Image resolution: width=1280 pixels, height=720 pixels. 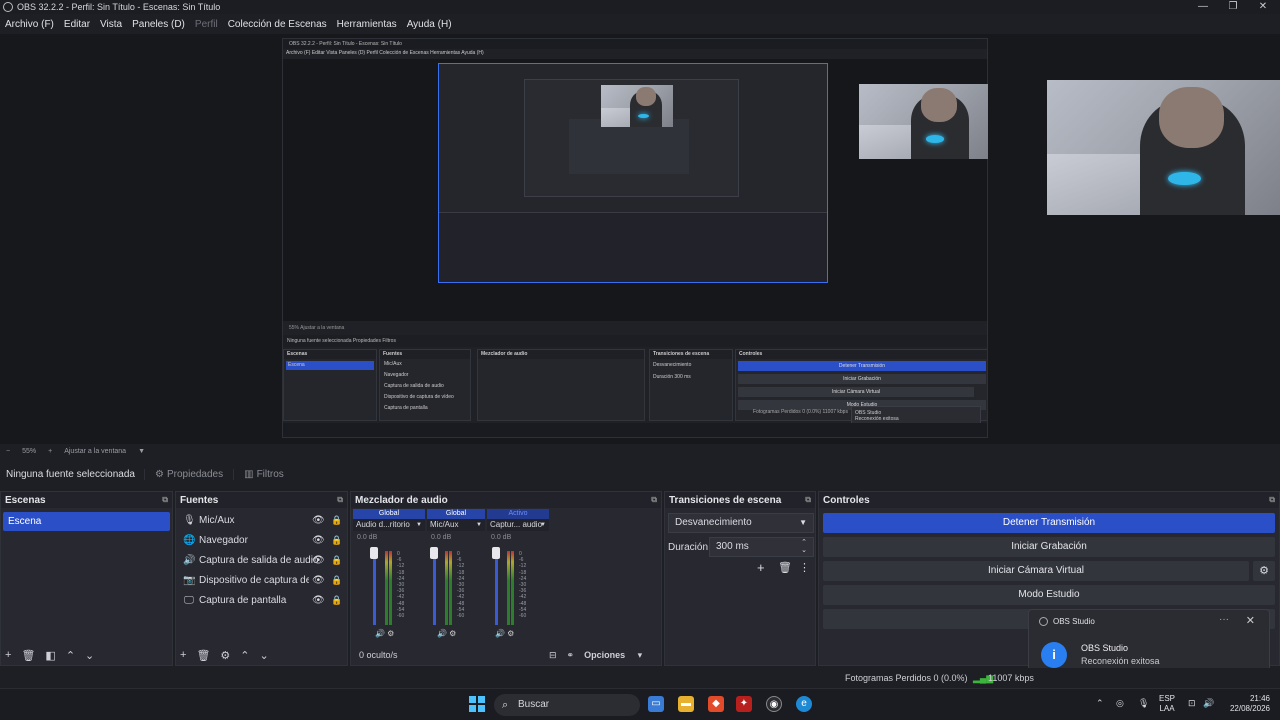 I want to click on file-explorer-icon: ▬, so click(x=686, y=704).